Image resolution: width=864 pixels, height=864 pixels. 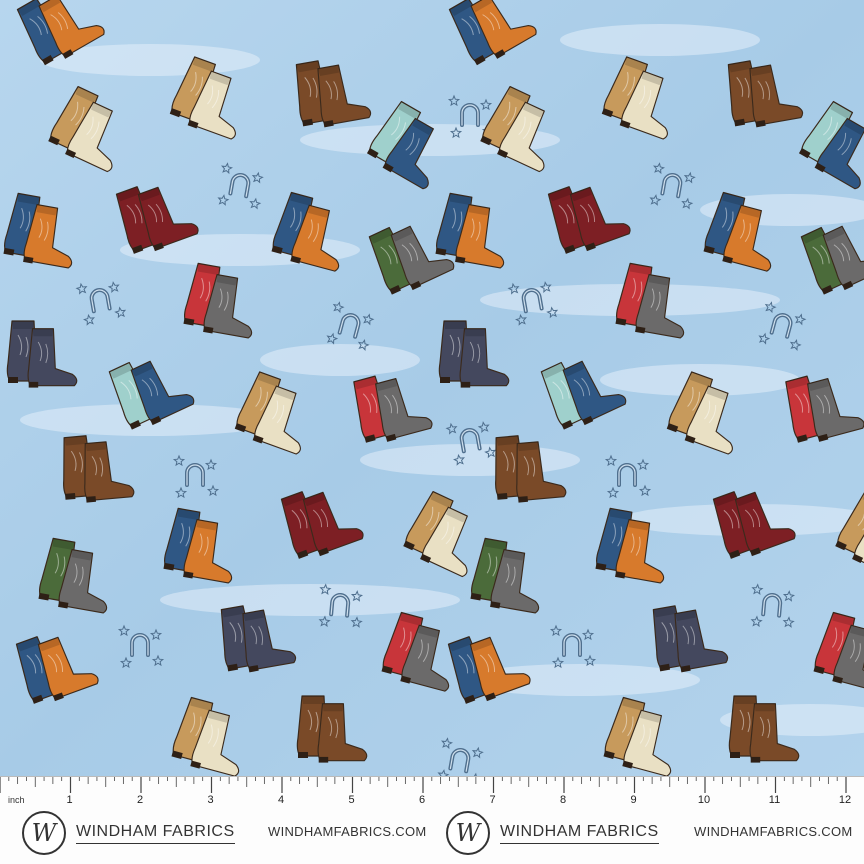 What do you see at coordinates (140, 800) in the screenshot?
I see `ruler-number: 2` at bounding box center [140, 800].